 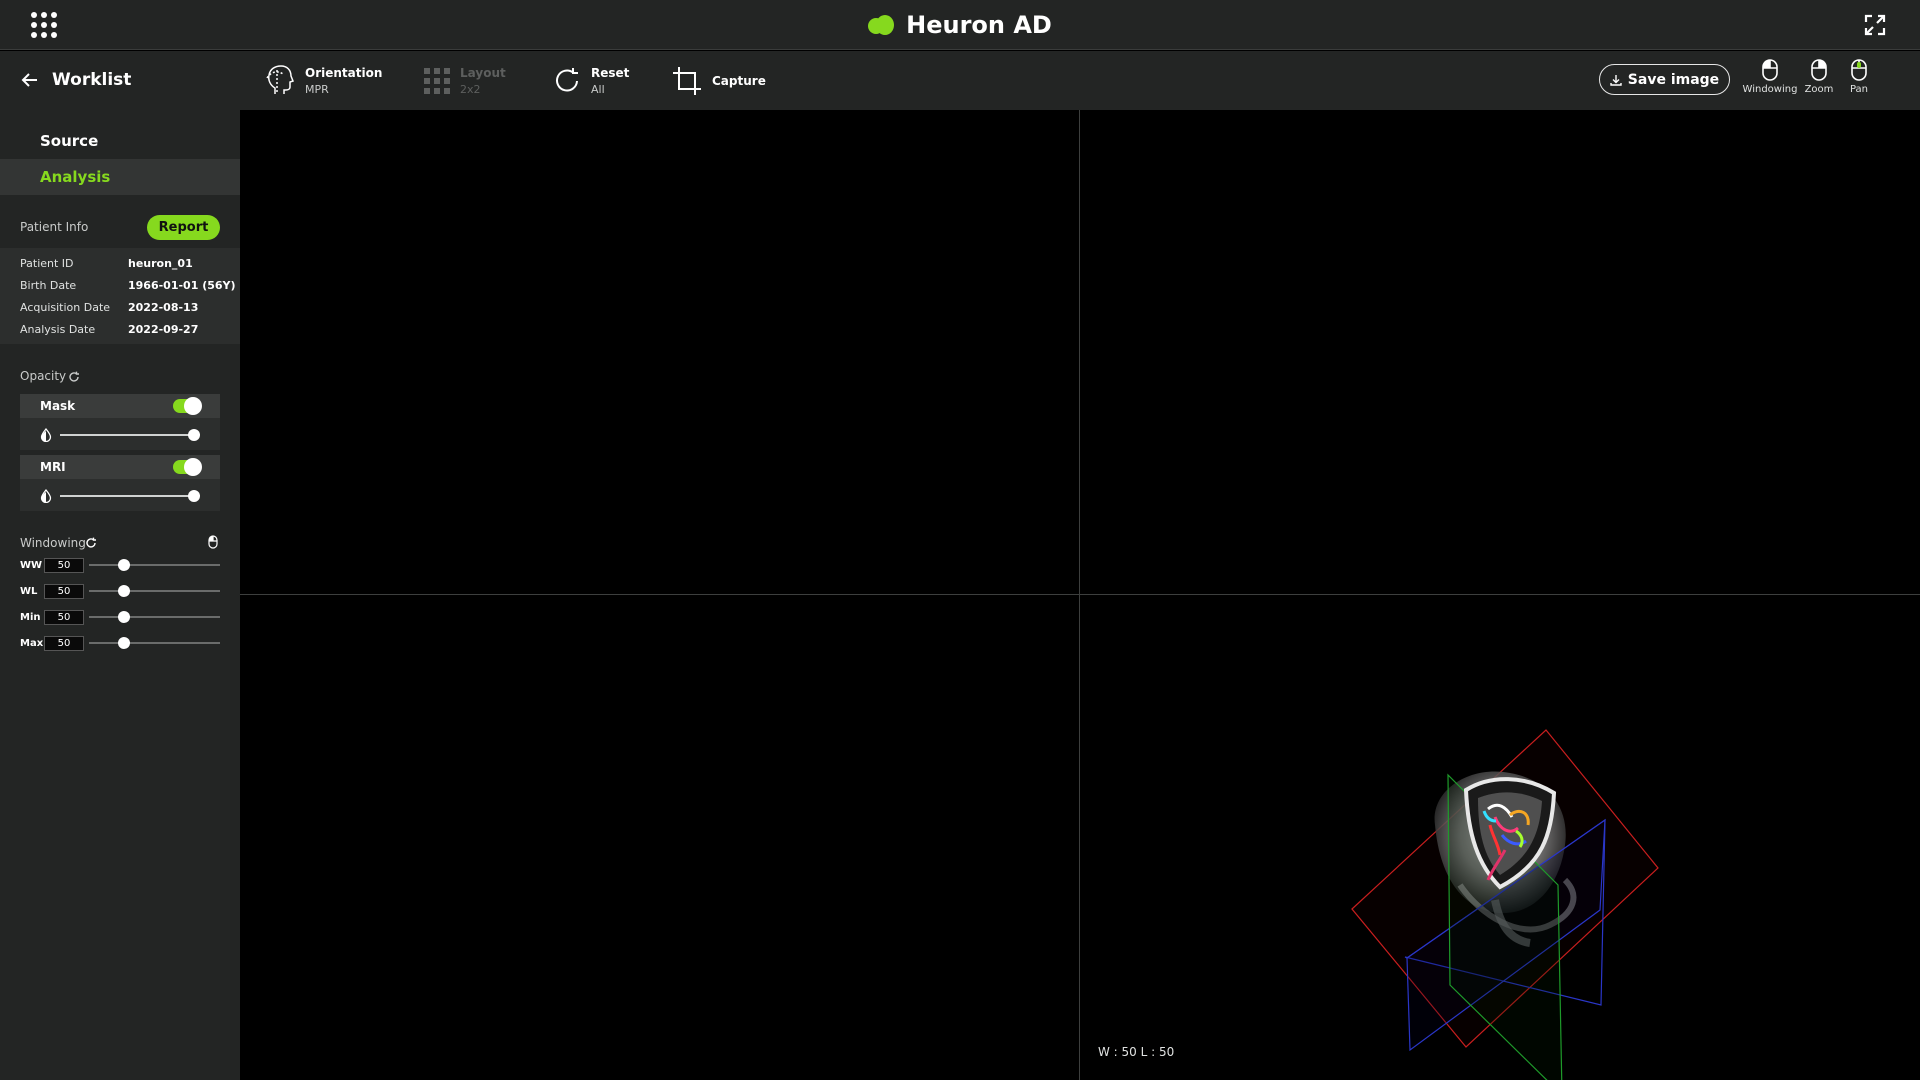 I want to click on info-row: Patient ID heuron_01, so click(x=106, y=263).